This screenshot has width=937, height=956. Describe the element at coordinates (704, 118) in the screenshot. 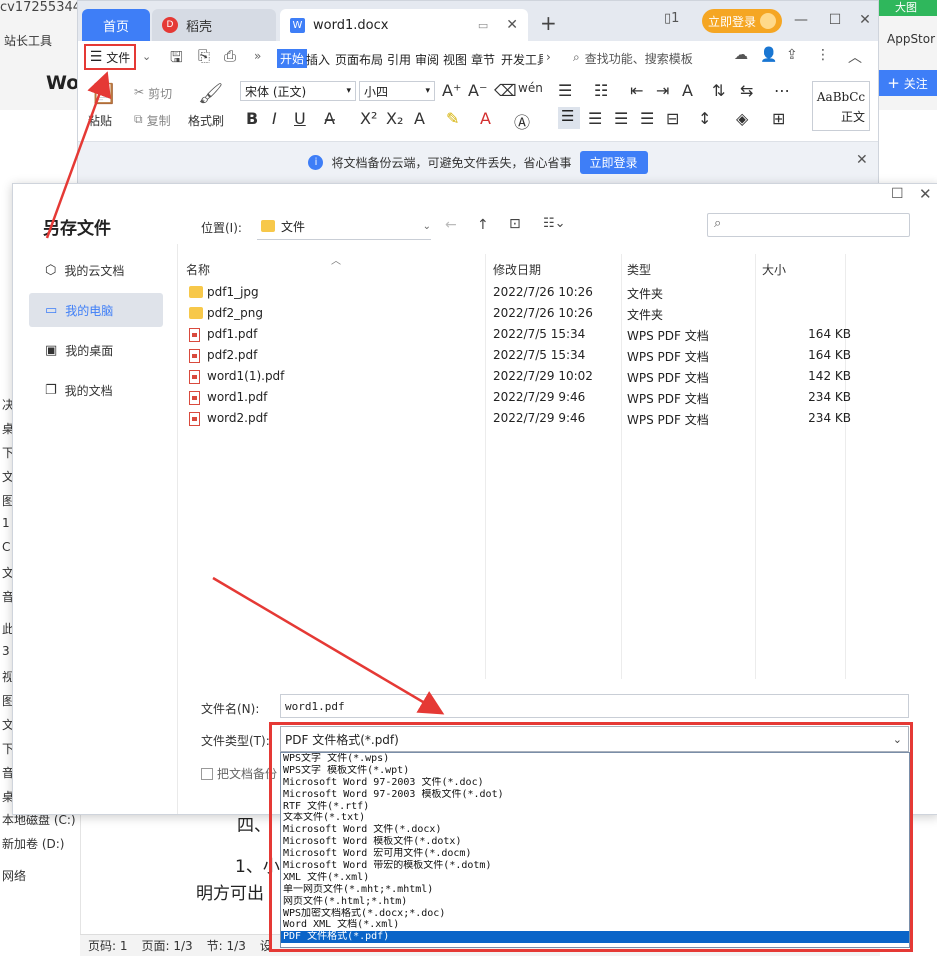

I see `line-spacing-icon: ↕` at that location.